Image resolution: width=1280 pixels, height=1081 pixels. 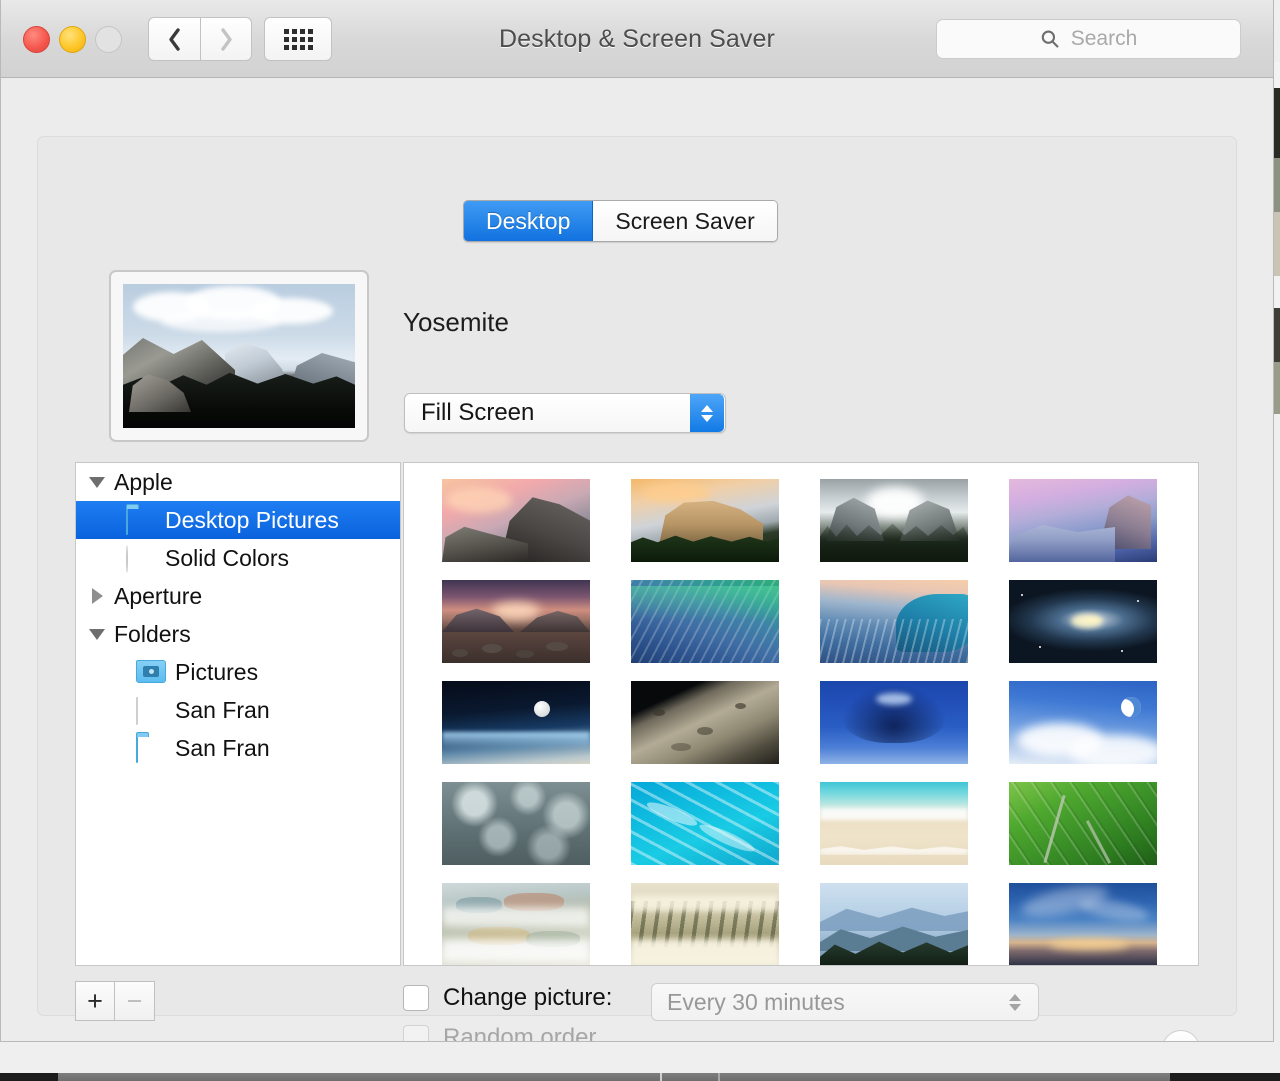 I want to click on sidebar-item-desktop-pictures: Desktop Pictures, so click(x=238, y=520).